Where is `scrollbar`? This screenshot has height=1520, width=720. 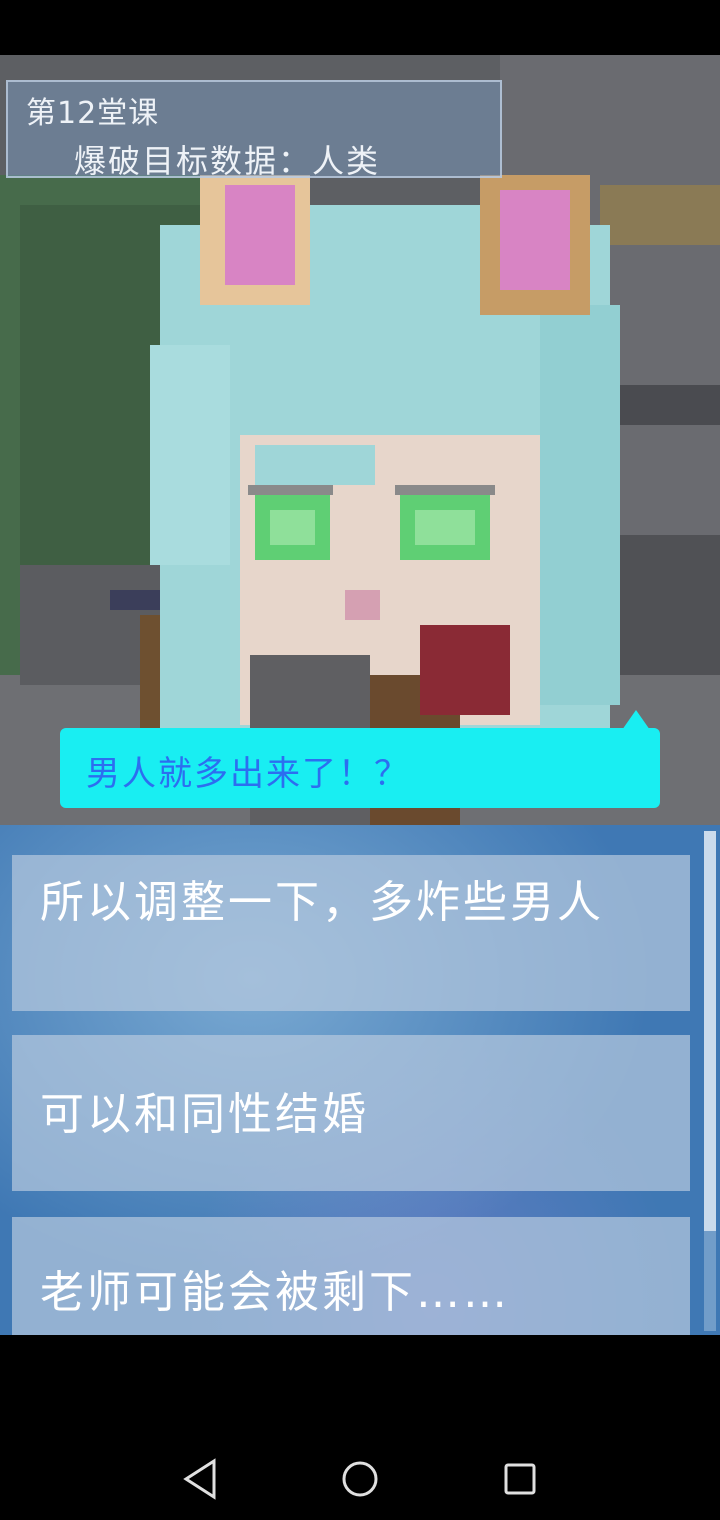
scrollbar is located at coordinates (710, 1081).